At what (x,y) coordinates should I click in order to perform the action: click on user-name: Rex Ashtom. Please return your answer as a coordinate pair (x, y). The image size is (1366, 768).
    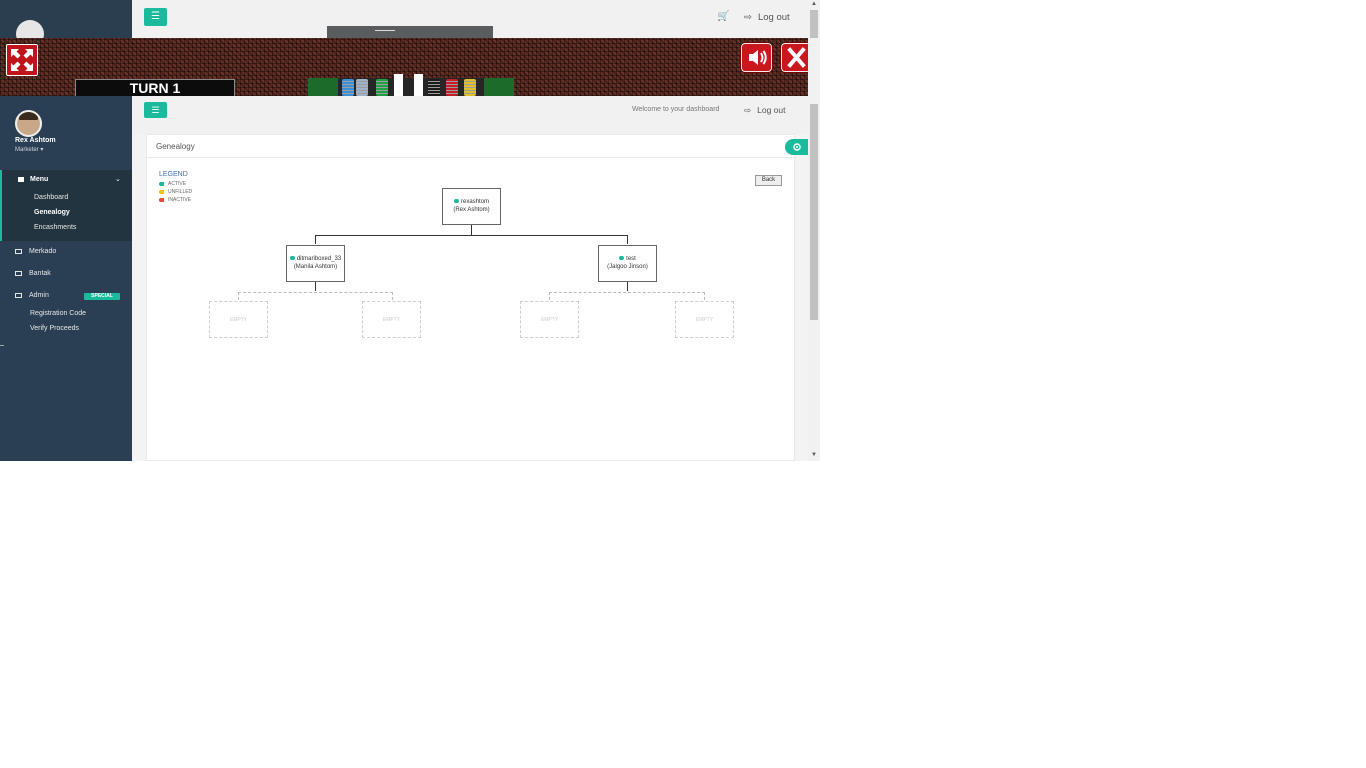
    Looking at the image, I should click on (35, 140).